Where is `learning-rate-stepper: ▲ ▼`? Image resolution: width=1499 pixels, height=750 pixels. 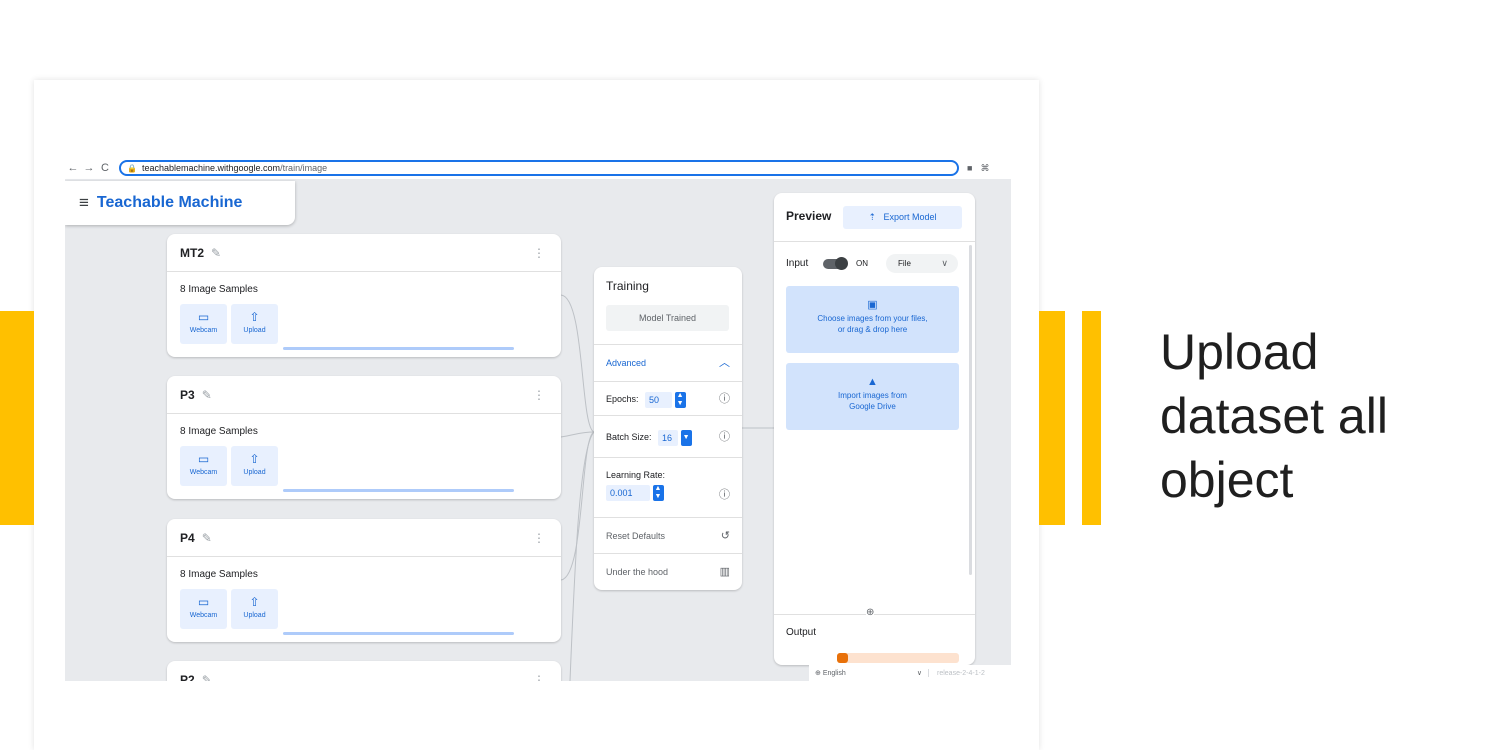
learning-rate-stepper: ▲ ▼ is located at coordinates (658, 493).